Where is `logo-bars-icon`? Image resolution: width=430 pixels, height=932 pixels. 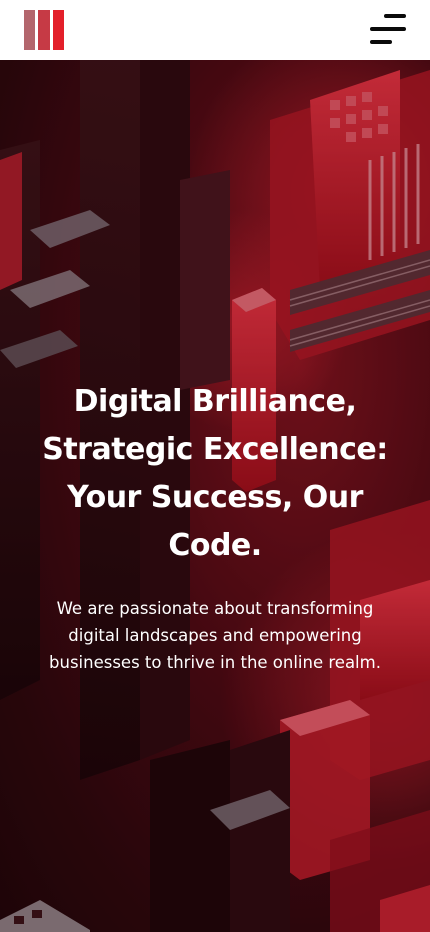
logo-bars-icon is located at coordinates (44, 30).